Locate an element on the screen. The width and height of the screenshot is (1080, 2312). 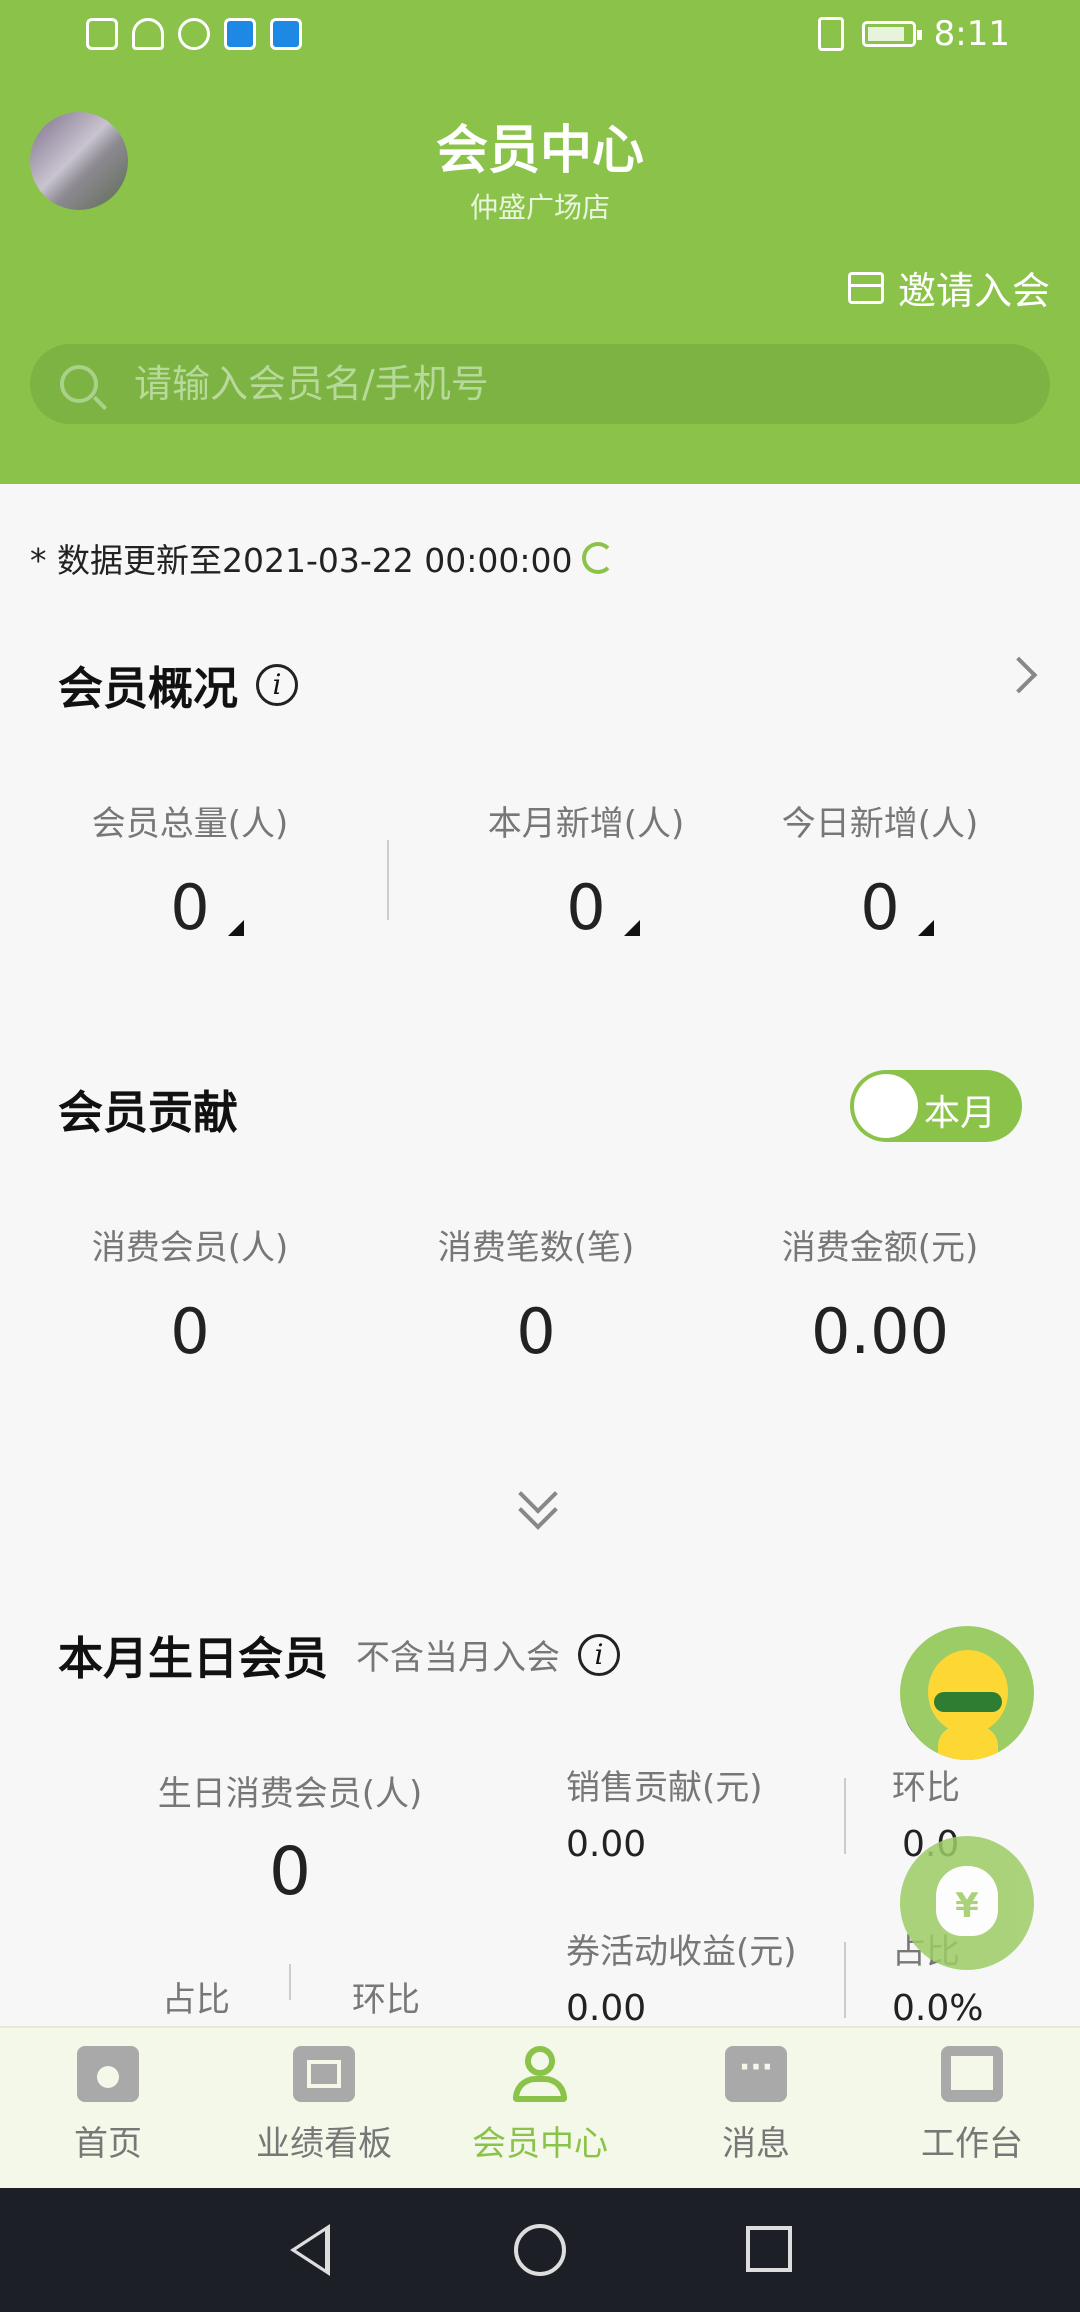
birthday-title: 本月生日会员 不含当月入会 i is located at coordinates (339, 1654).